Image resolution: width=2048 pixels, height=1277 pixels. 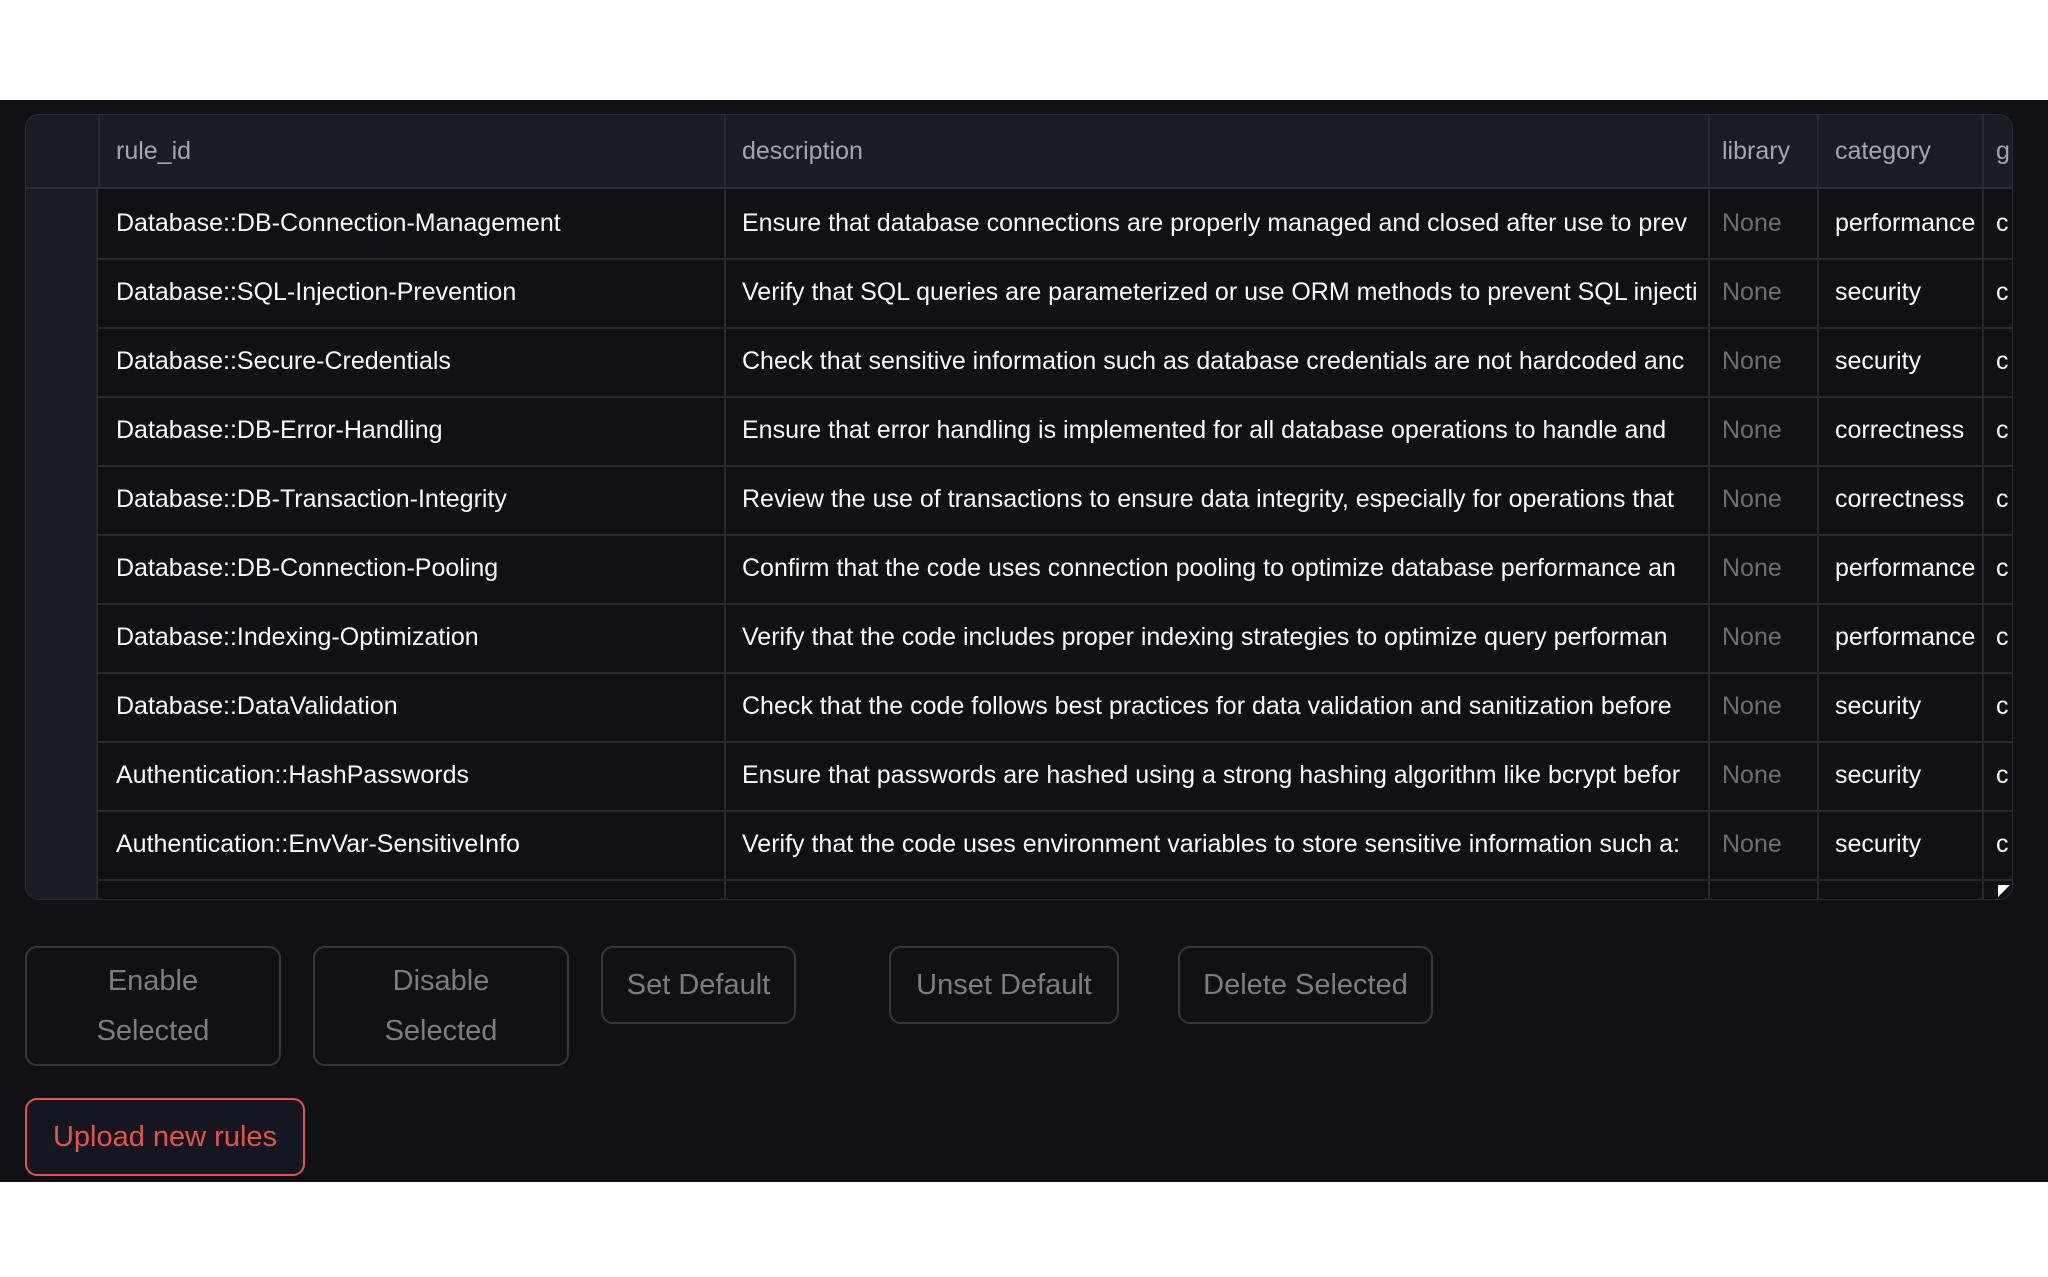 I want to click on upload-new-rules-button: Upload new rules, so click(x=165, y=1137).